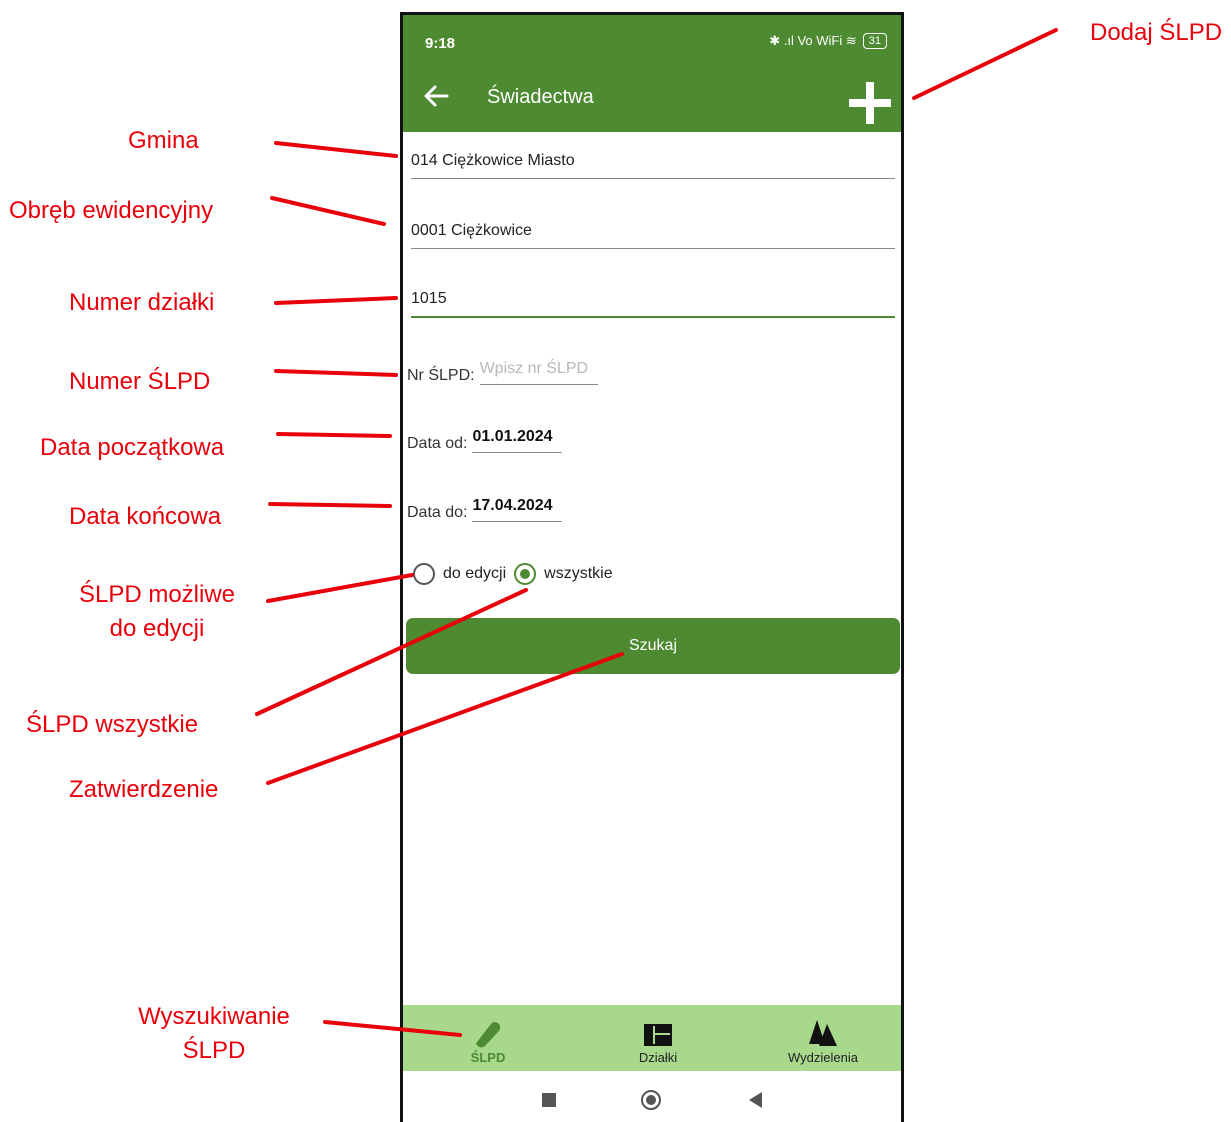  Describe the element at coordinates (145, 516) in the screenshot. I see `annotation-data-koncowa: Data końcowa` at that location.